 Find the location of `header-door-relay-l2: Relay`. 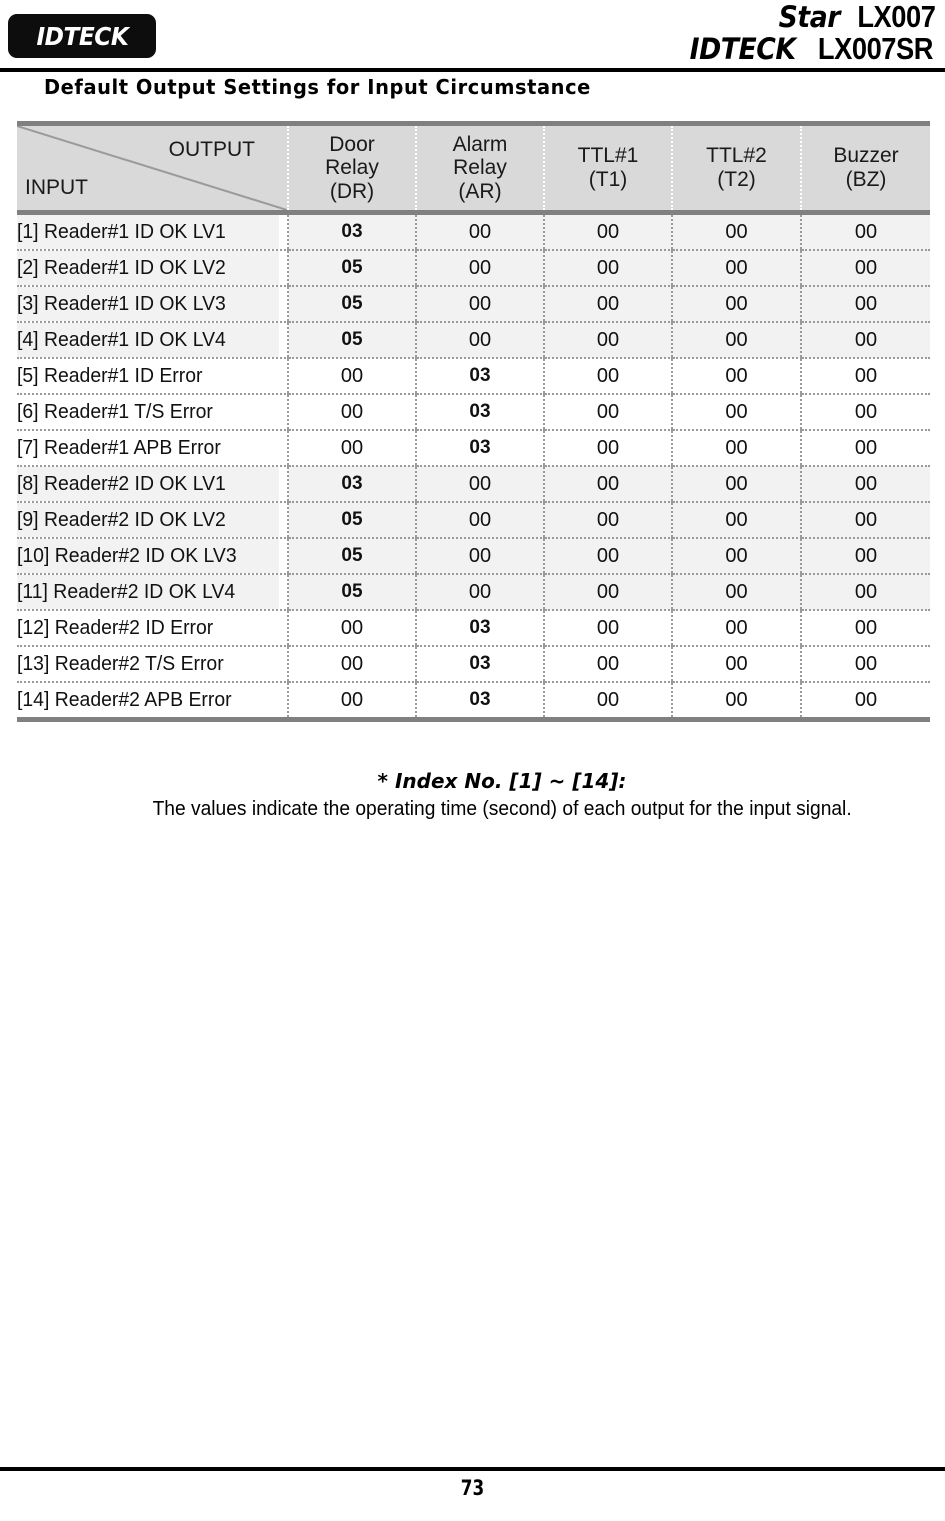

header-door-relay-l2: Relay is located at coordinates (352, 168).